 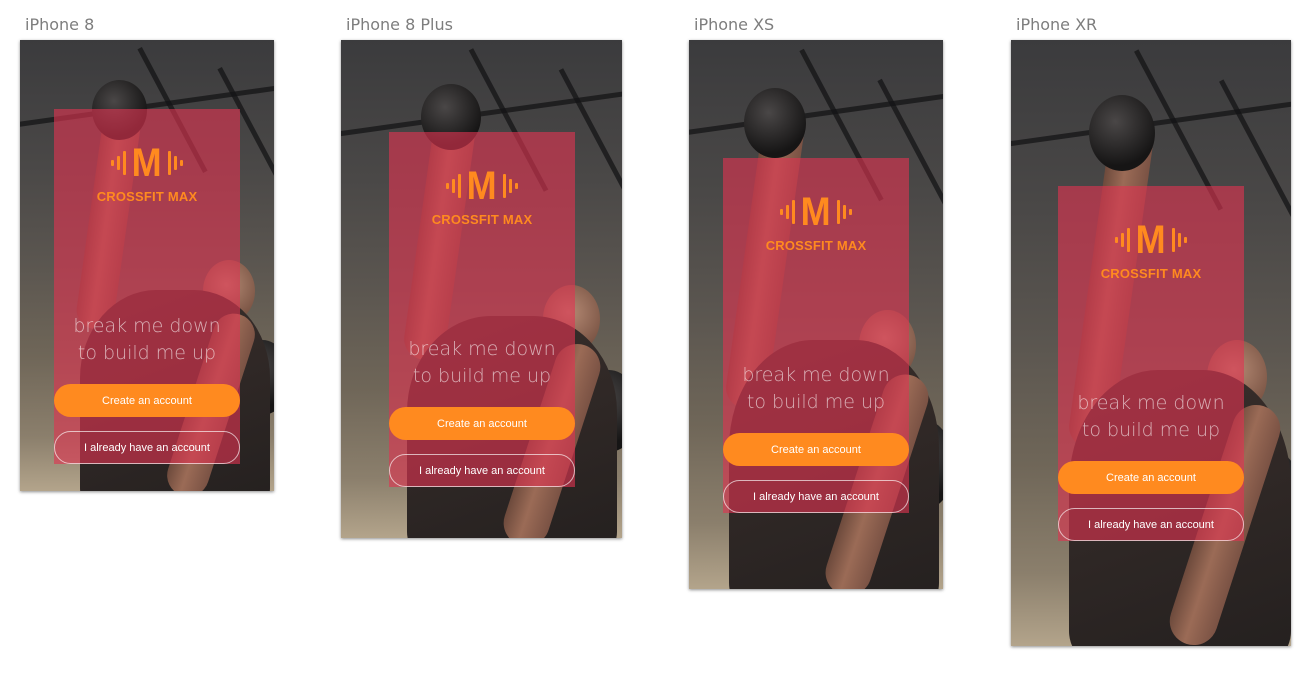 What do you see at coordinates (60, 24) in the screenshot?
I see `device-label-iphone-8: iPhone 8` at bounding box center [60, 24].